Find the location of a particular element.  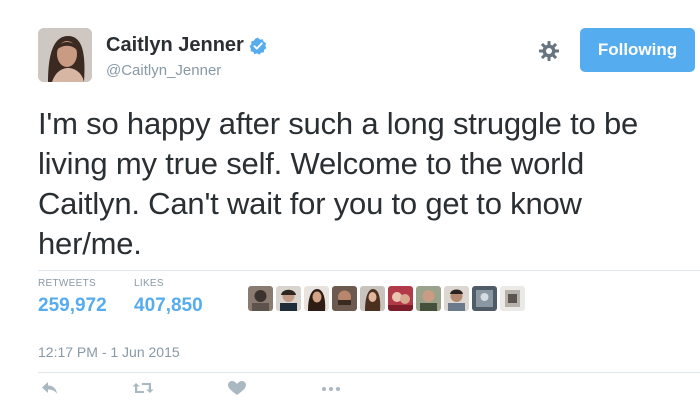

likes-count: 407,850 is located at coordinates (168, 306).